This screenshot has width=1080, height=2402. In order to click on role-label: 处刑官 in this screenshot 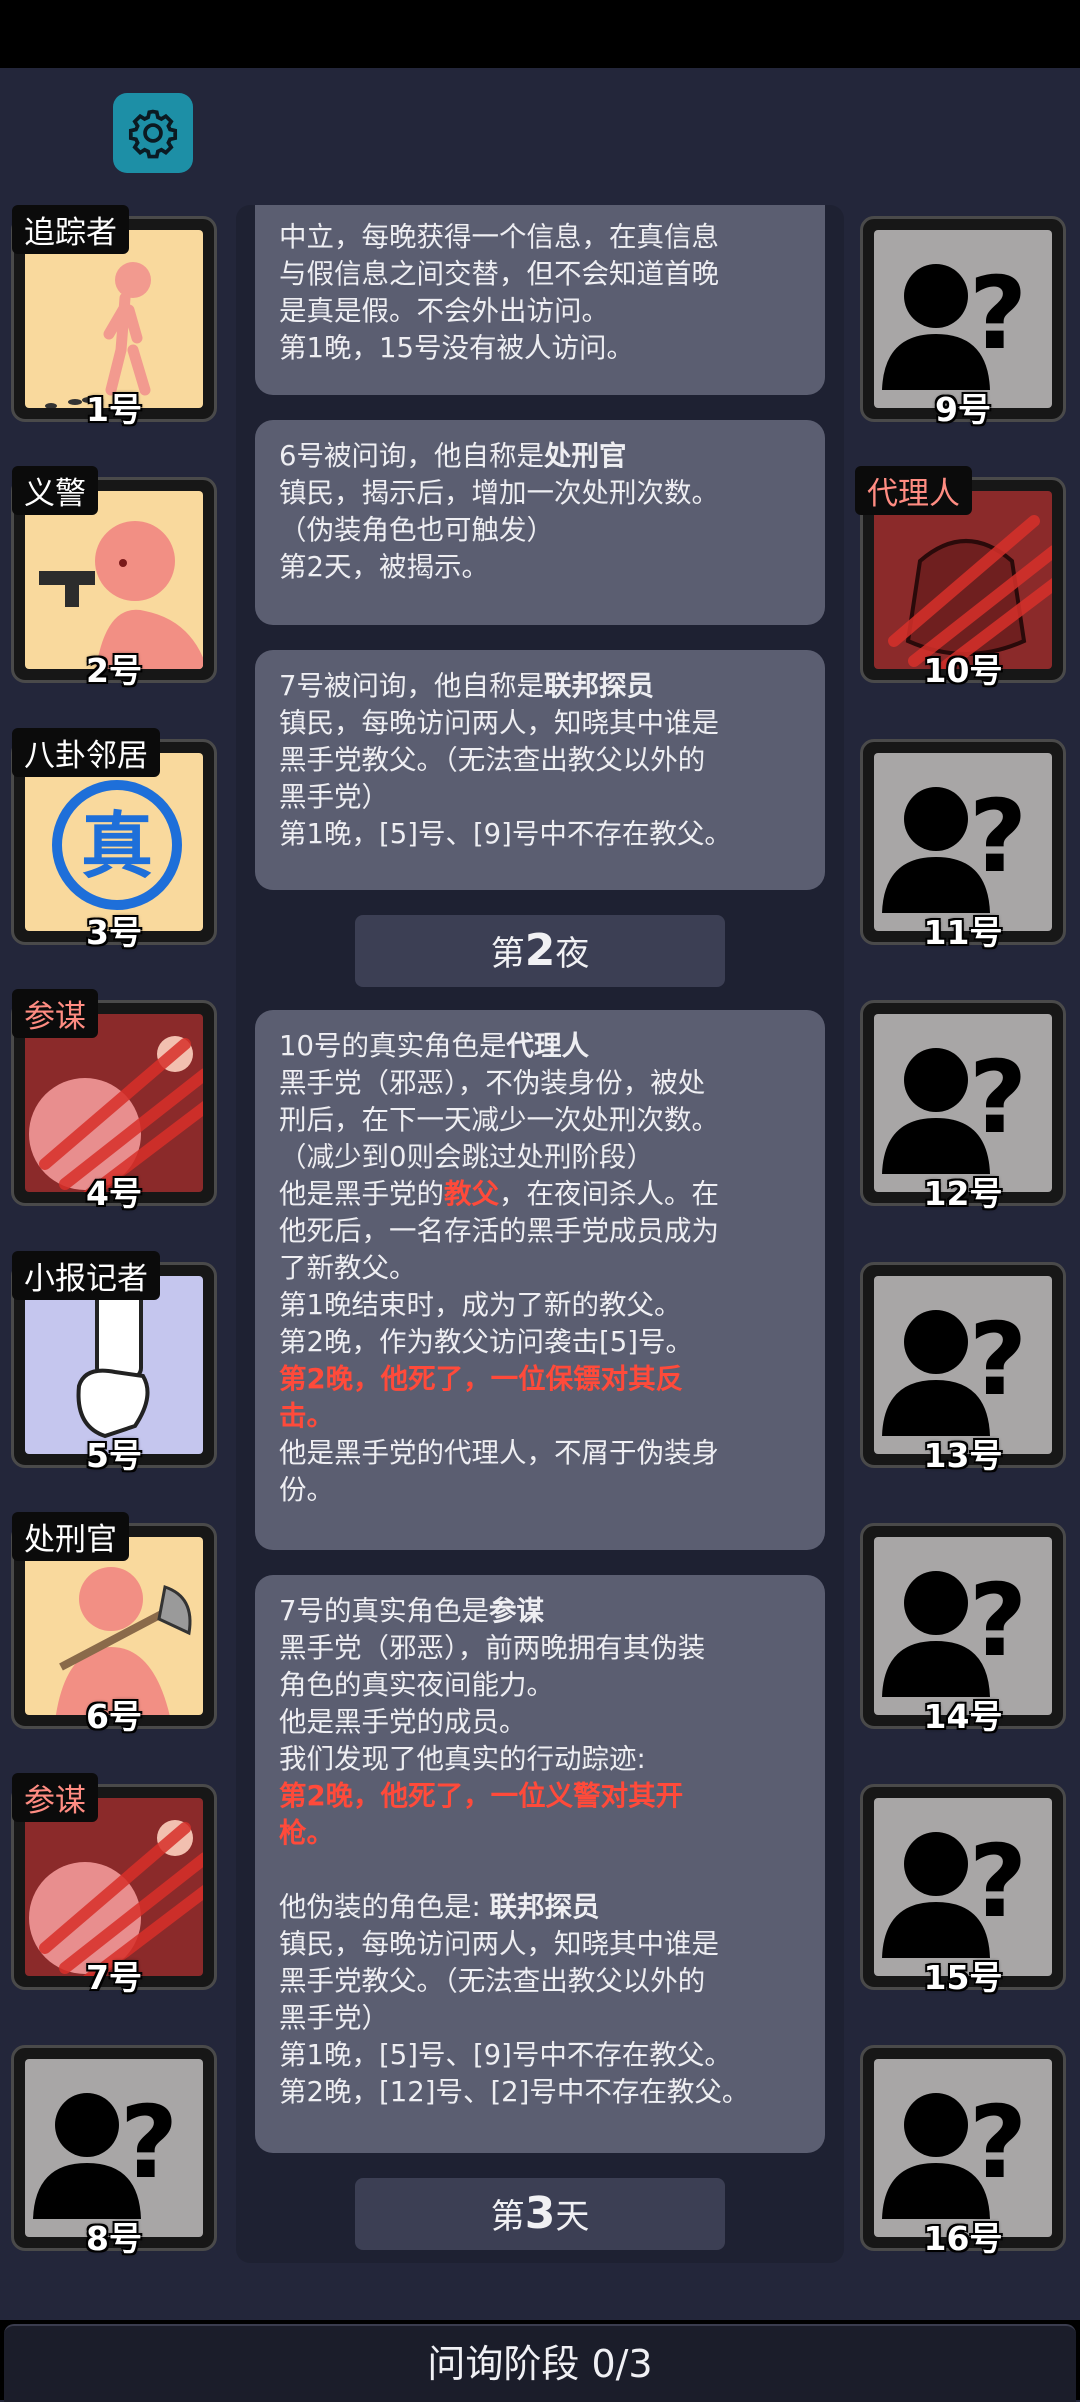, I will do `click(70, 1536)`.